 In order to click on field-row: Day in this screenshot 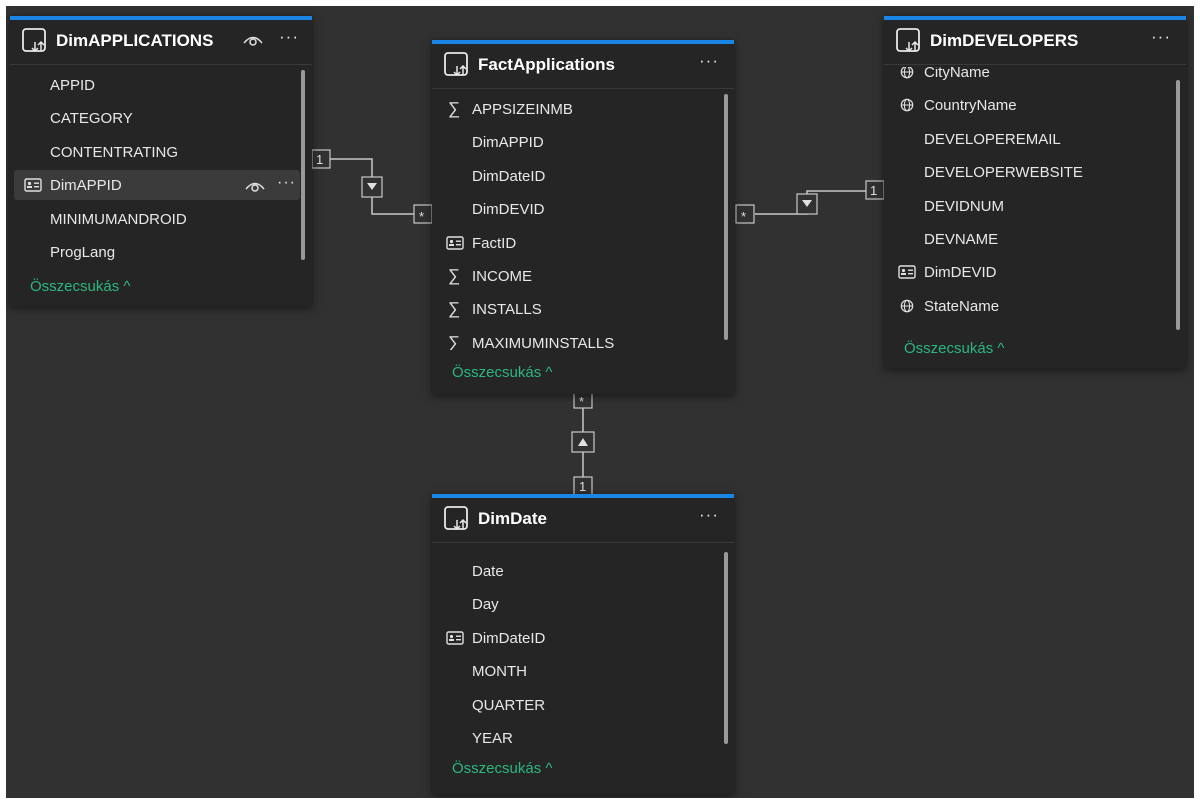, I will do `click(579, 604)`.